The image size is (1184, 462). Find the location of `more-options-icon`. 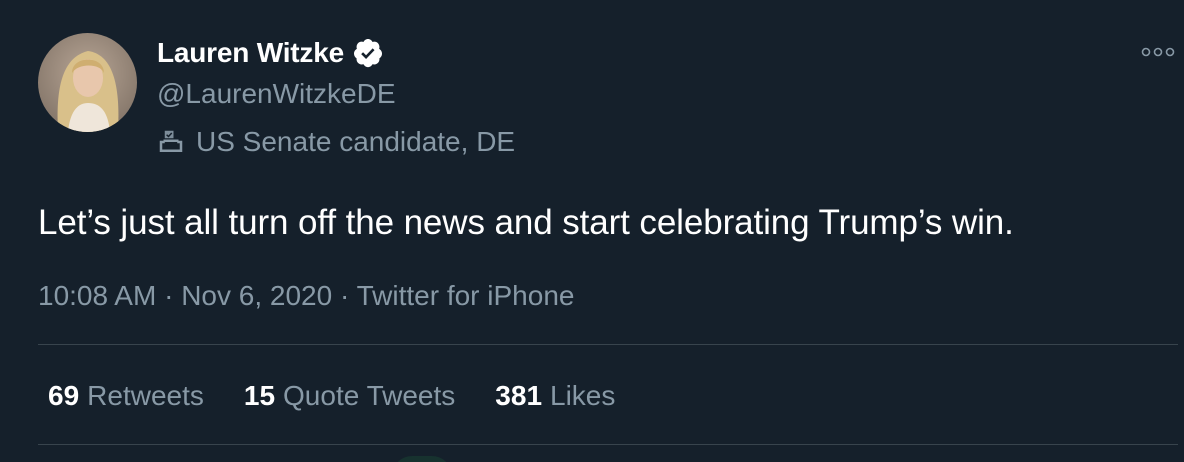

more-options-icon is located at coordinates (1158, 52).